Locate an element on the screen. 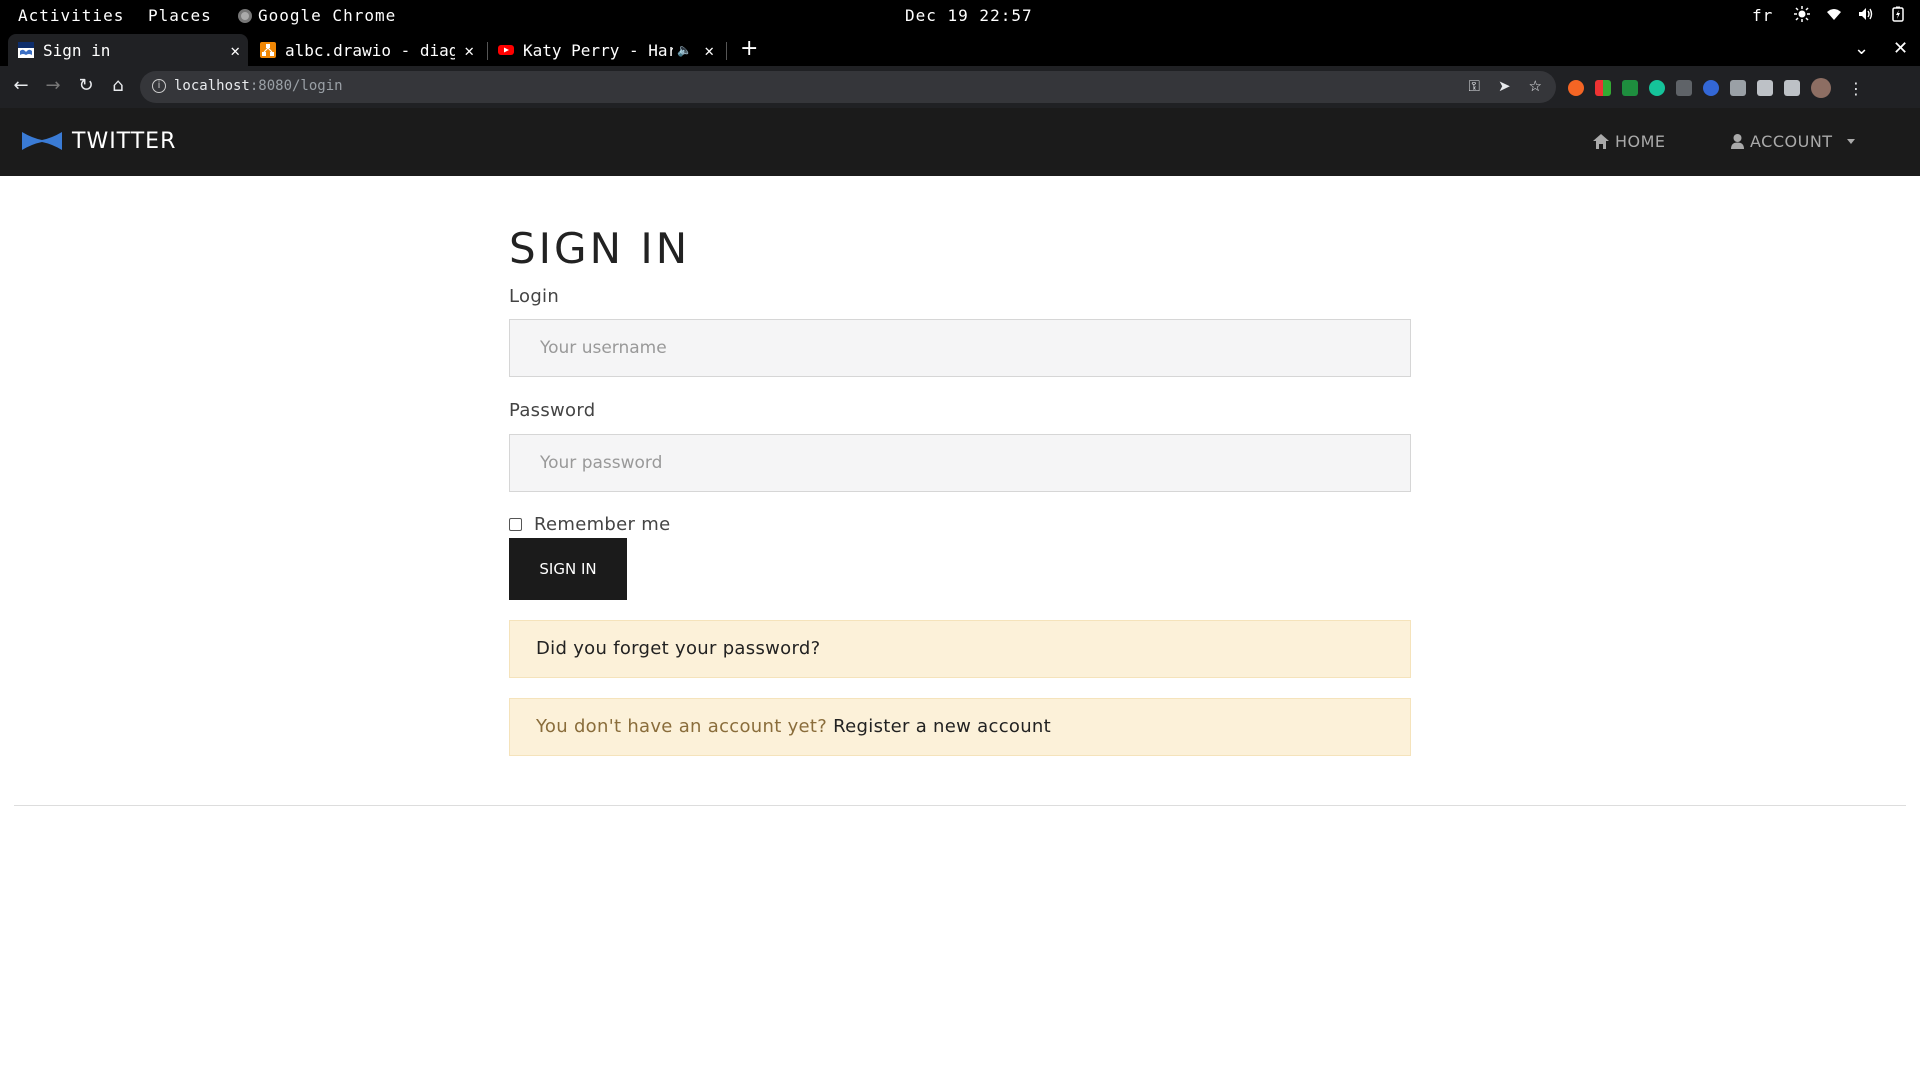 The width and height of the screenshot is (1920, 1080). brand-link: TWITTER is located at coordinates (98, 141).